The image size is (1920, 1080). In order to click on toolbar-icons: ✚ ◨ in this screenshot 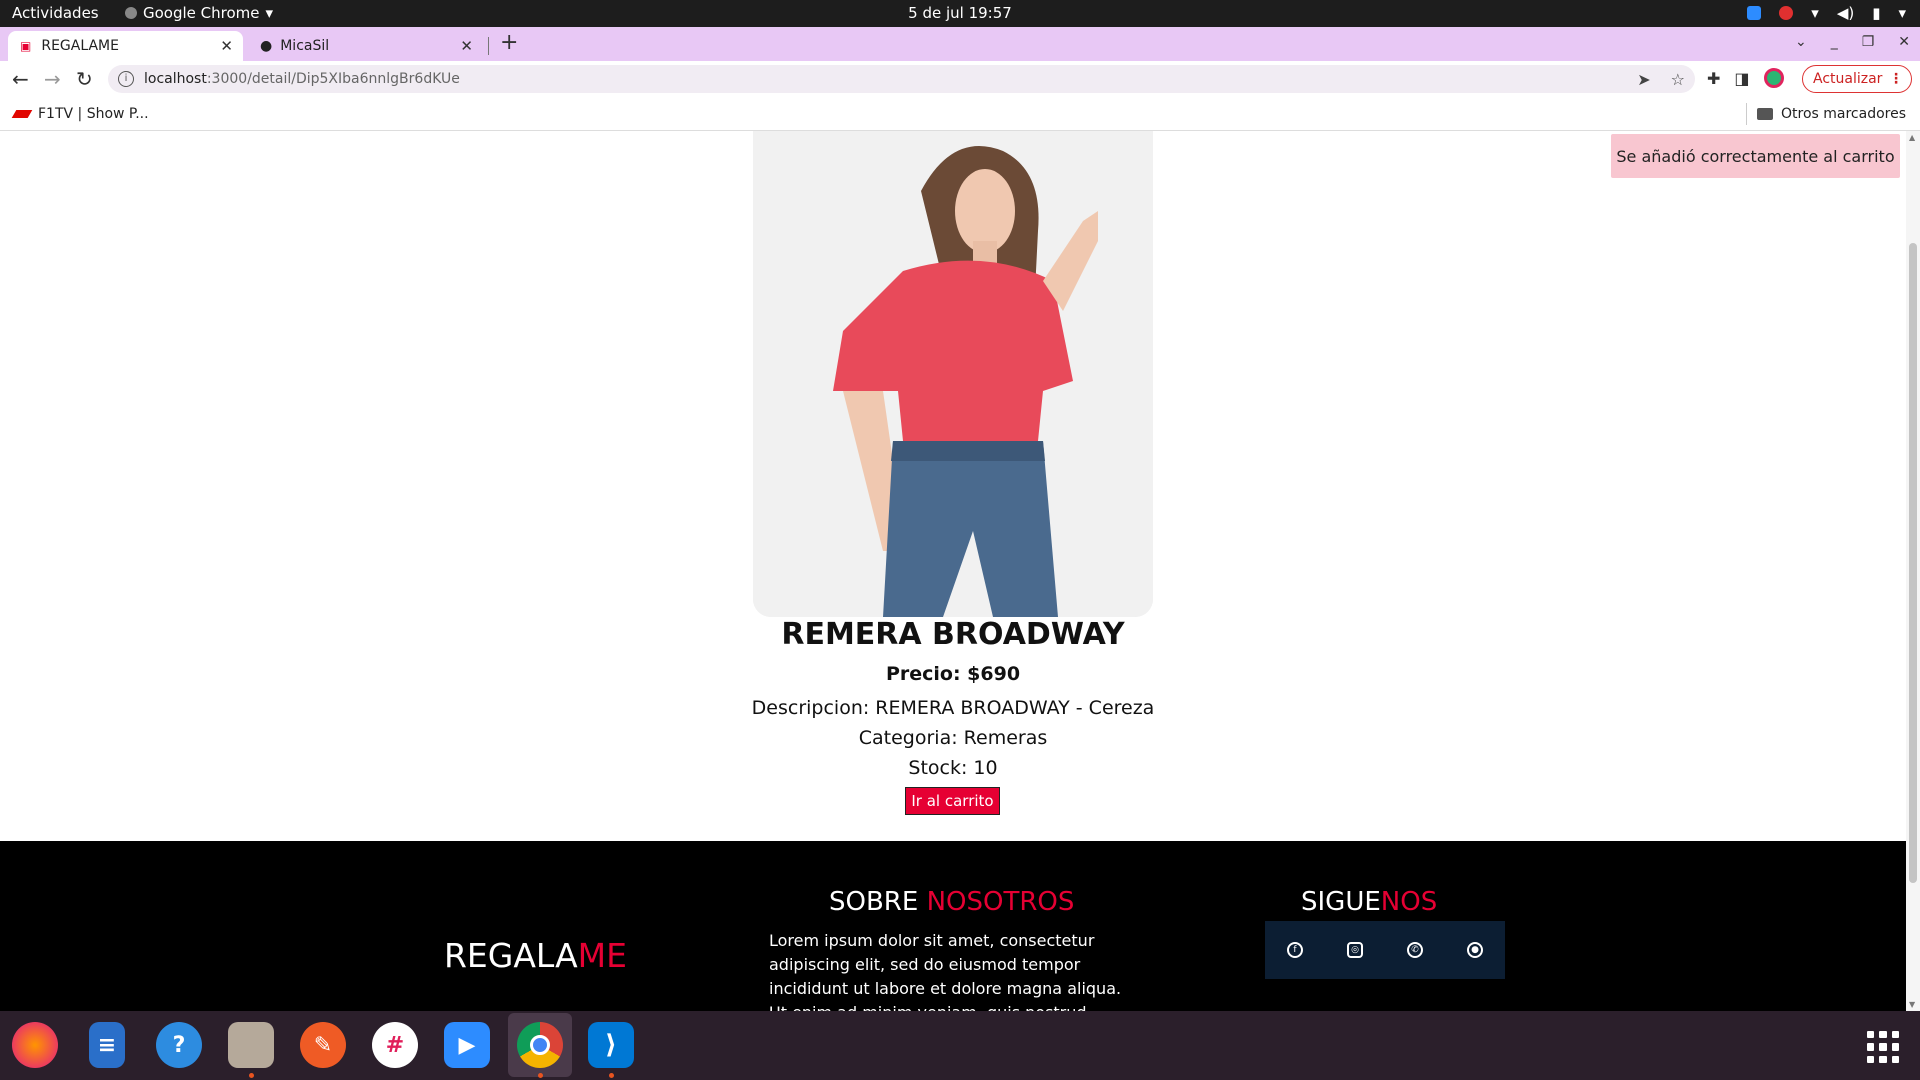, I will do `click(1745, 78)`.